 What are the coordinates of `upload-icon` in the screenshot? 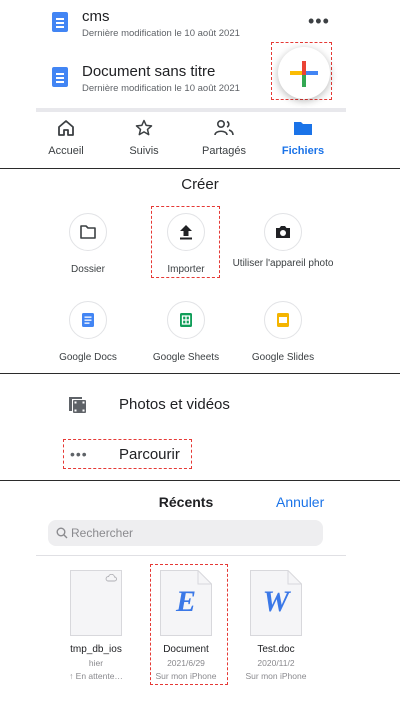 It's located at (186, 232).